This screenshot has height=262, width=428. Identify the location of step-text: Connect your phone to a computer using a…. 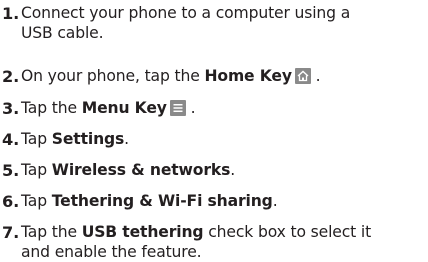
(223, 23).